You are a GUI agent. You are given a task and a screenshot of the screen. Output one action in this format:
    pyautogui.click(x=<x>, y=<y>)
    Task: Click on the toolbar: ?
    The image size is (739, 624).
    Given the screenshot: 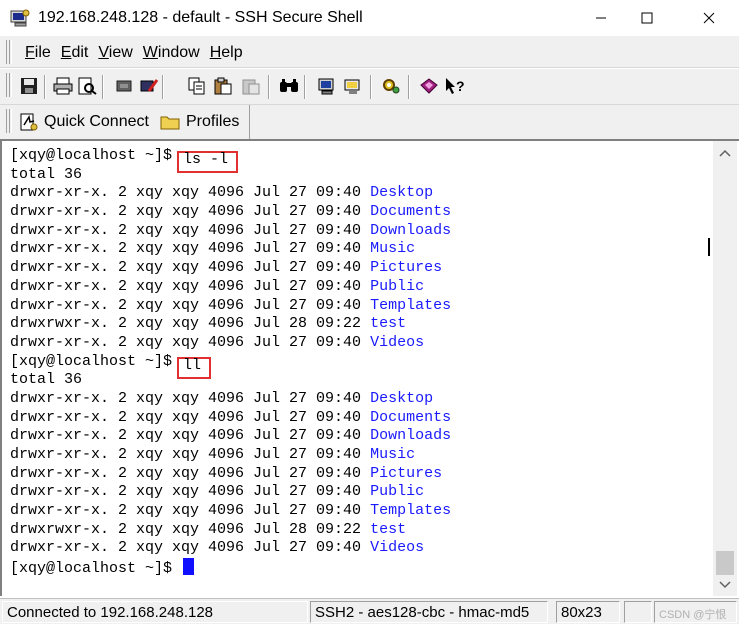 What is the action you would take?
    pyautogui.click(x=369, y=87)
    